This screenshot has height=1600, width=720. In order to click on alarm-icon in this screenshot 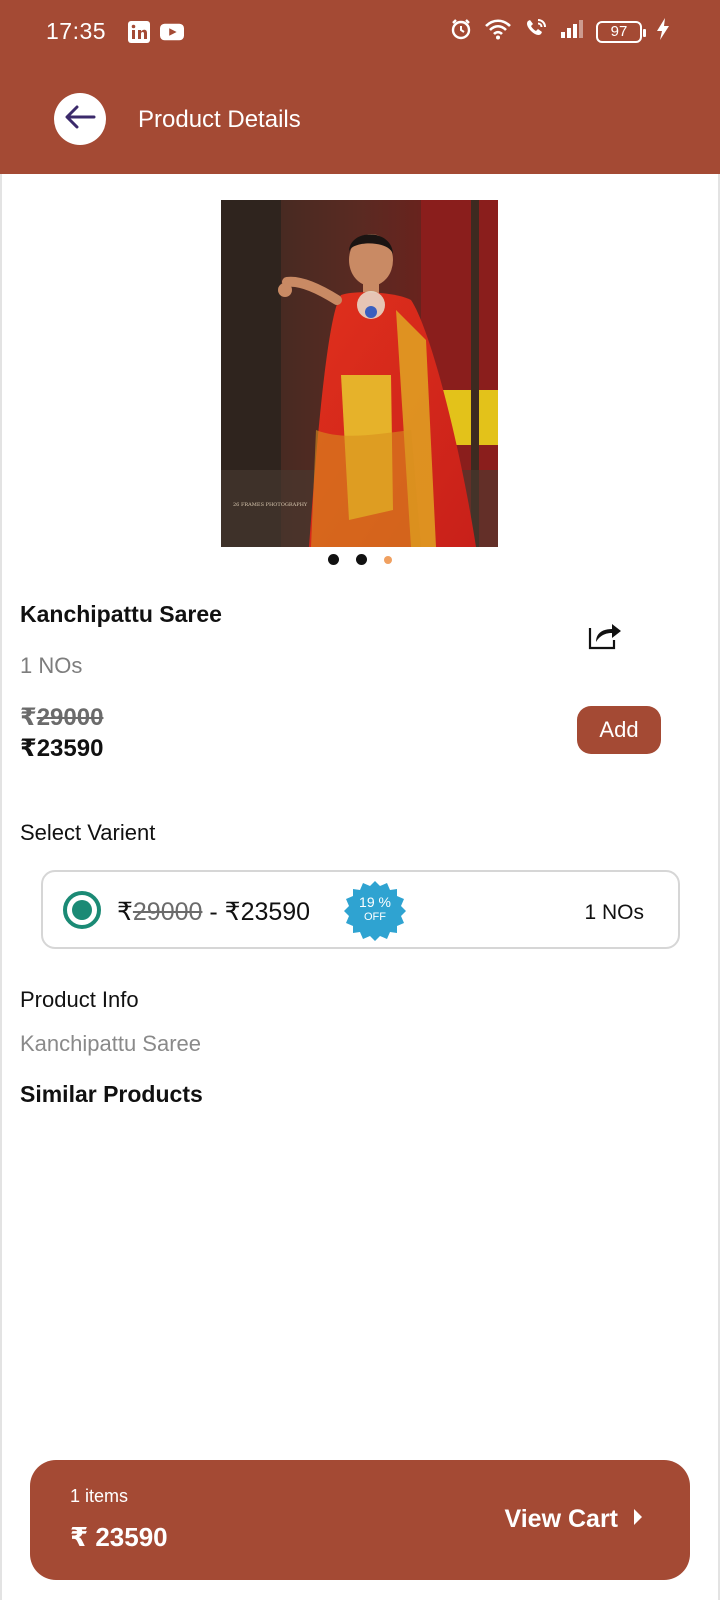, I will do `click(461, 31)`.